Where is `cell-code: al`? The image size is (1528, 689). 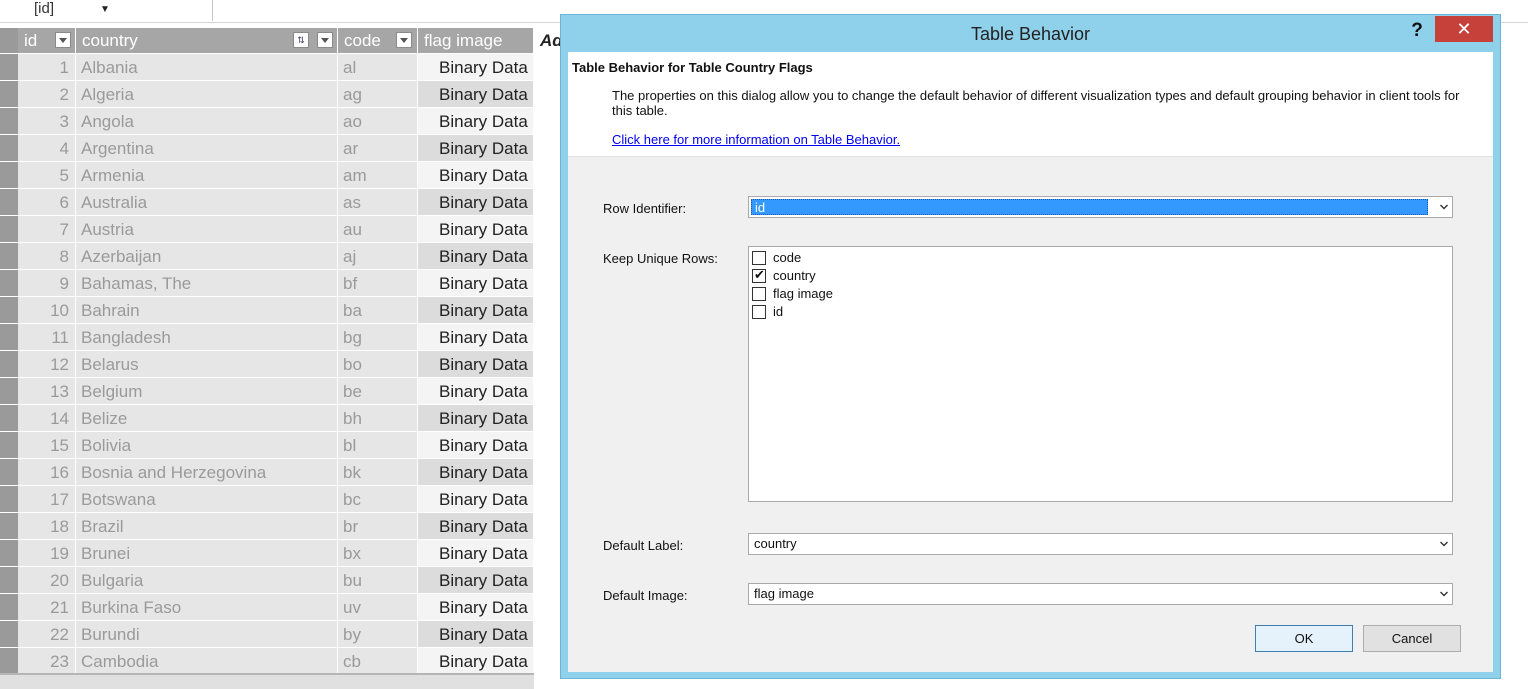 cell-code: al is located at coordinates (378, 67).